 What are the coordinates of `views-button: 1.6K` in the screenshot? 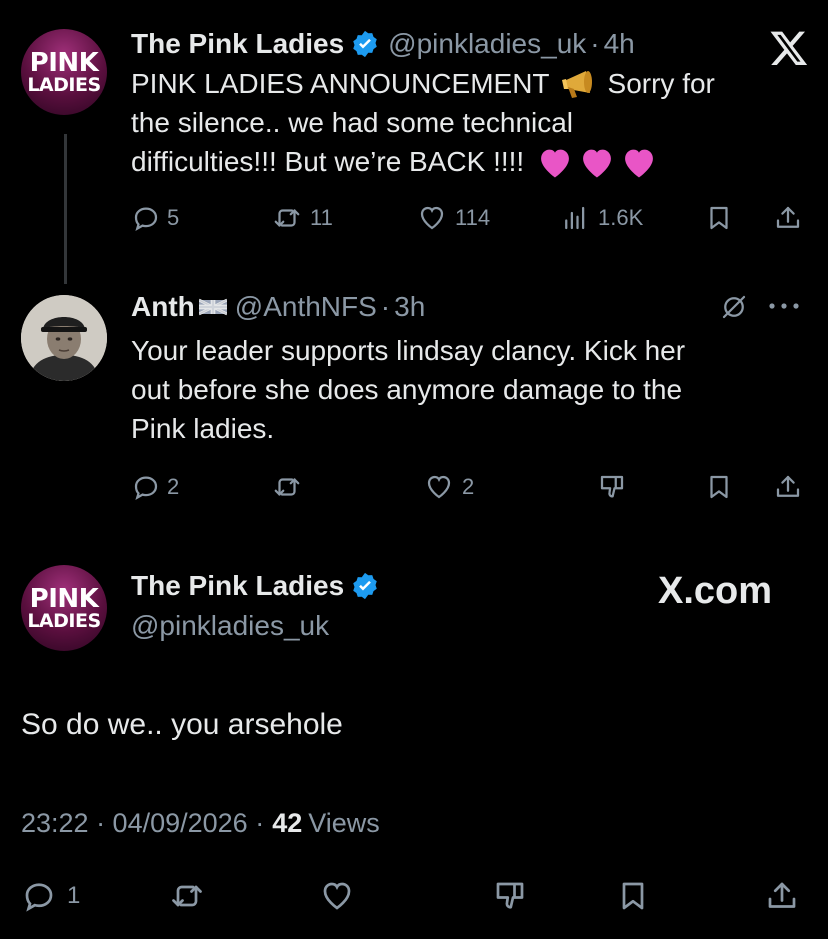 It's located at (601, 218).